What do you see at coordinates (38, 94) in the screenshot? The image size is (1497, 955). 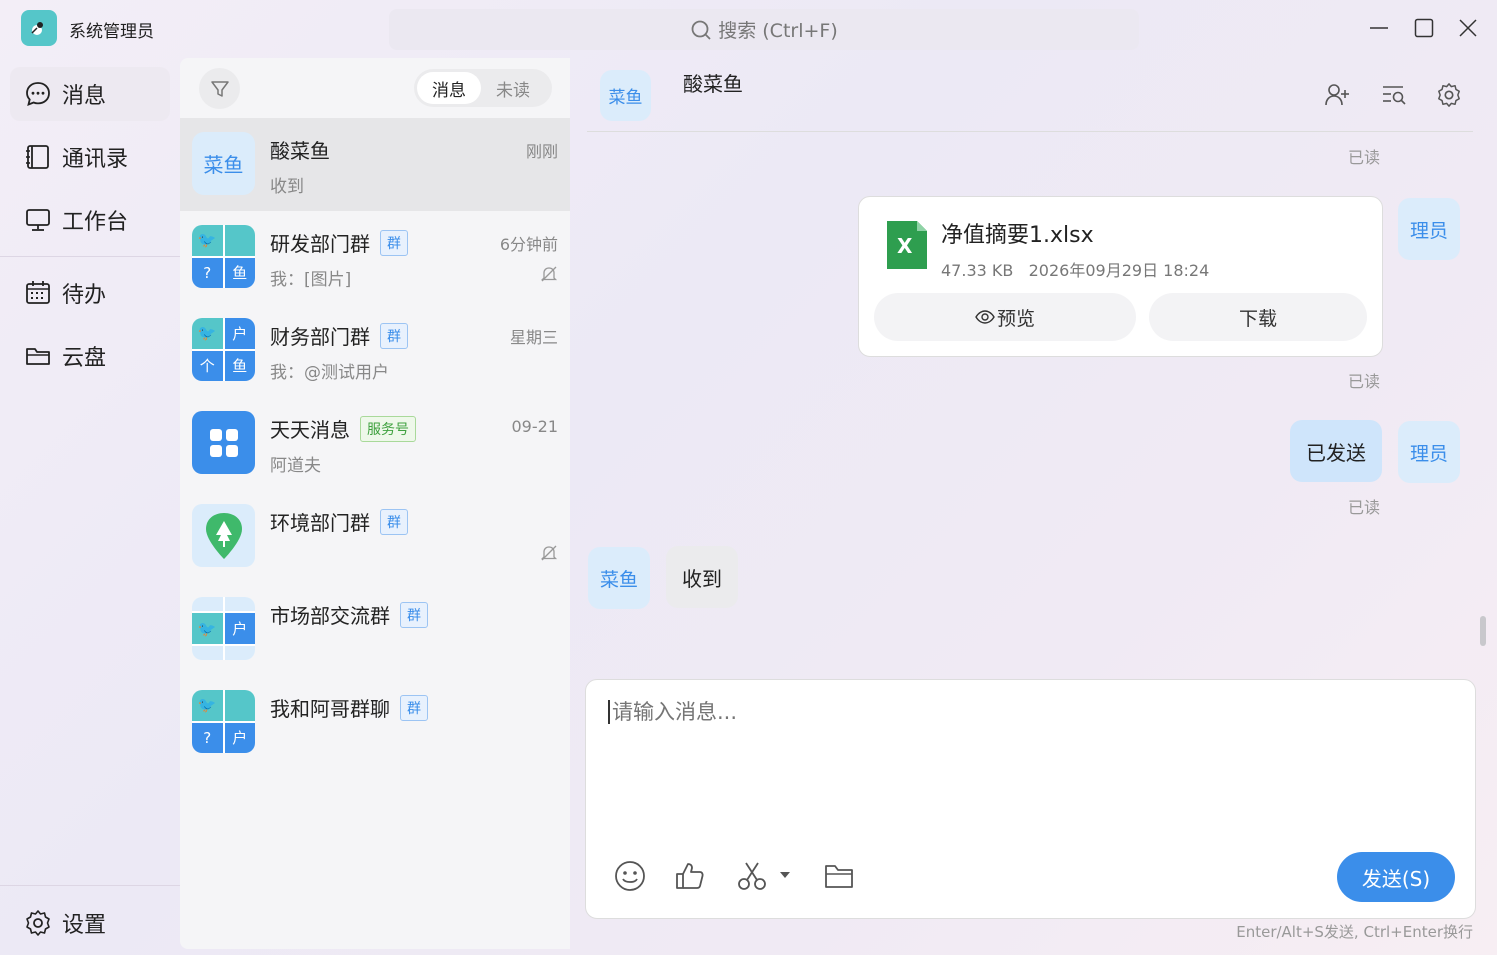 I see `message-icon` at bounding box center [38, 94].